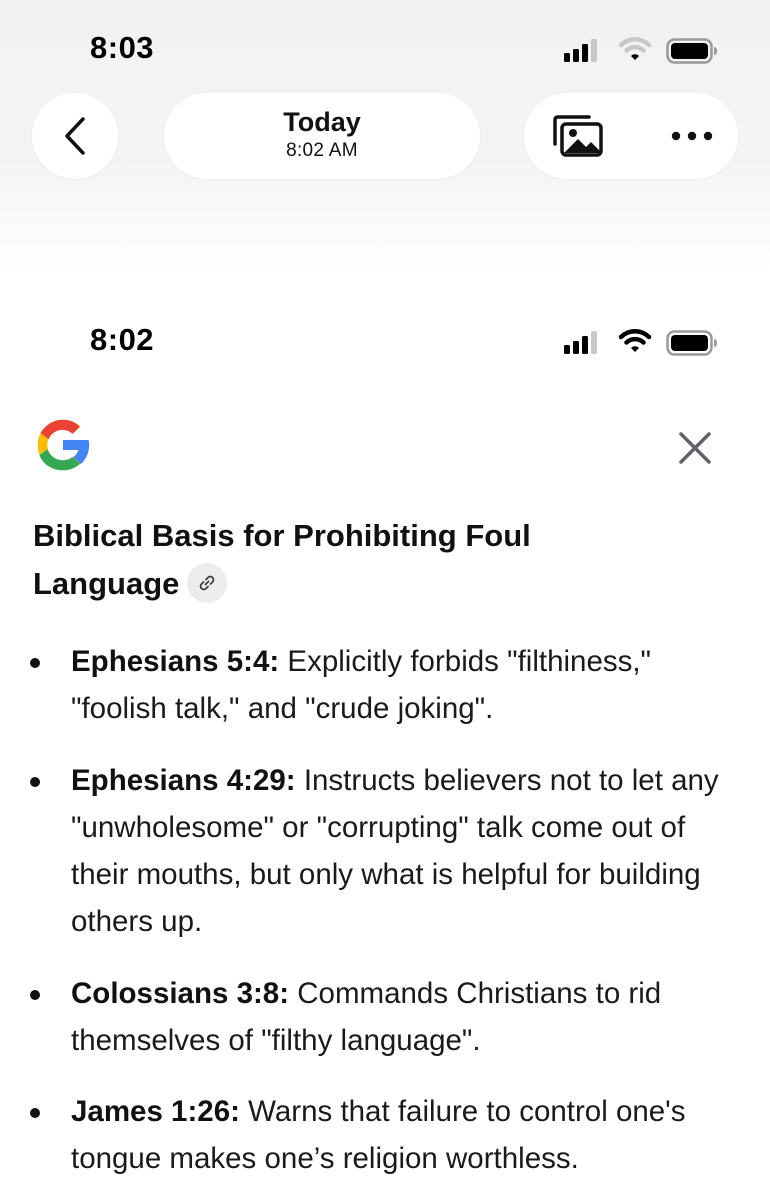  What do you see at coordinates (180, 993) in the screenshot?
I see `verse-reference: Colossians 3:8:` at bounding box center [180, 993].